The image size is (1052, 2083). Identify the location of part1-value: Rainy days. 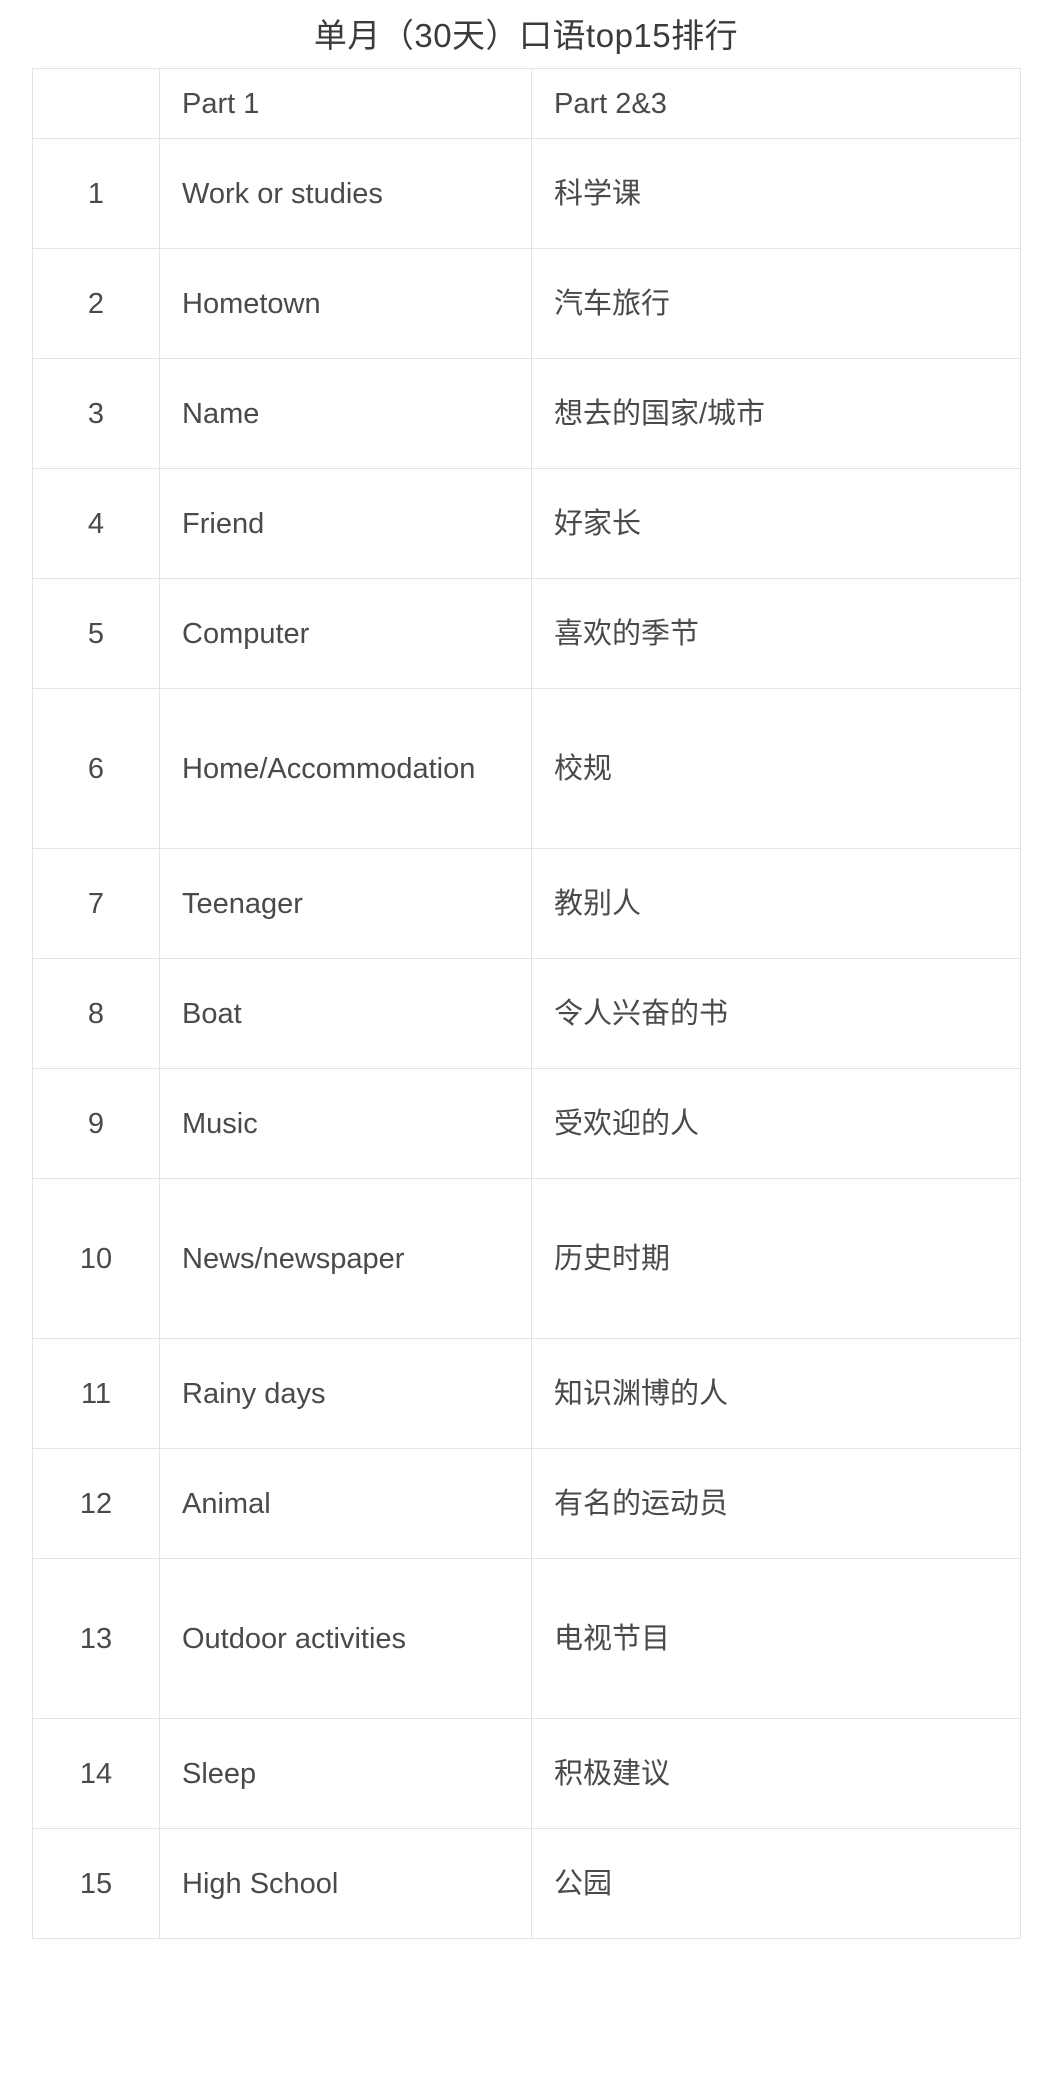
(254, 1393).